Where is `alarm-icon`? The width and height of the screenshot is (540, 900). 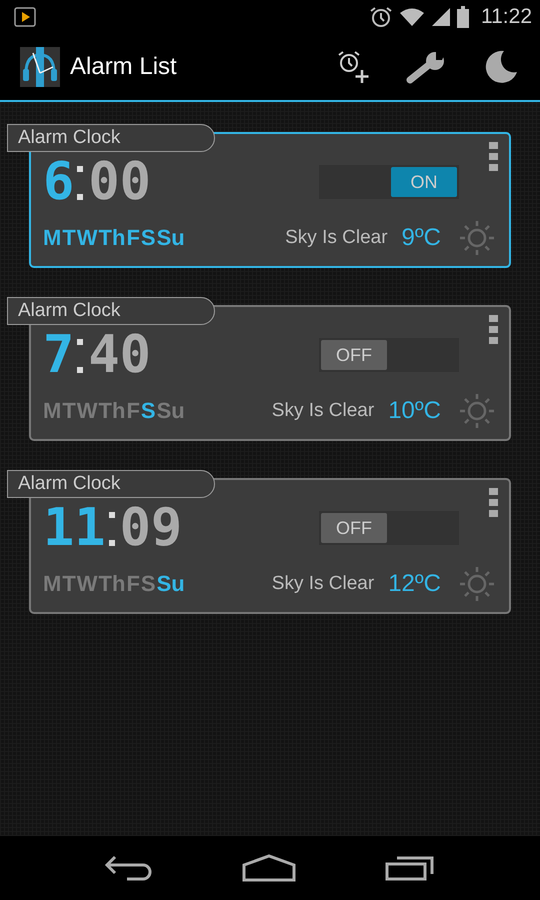 alarm-icon is located at coordinates (381, 17).